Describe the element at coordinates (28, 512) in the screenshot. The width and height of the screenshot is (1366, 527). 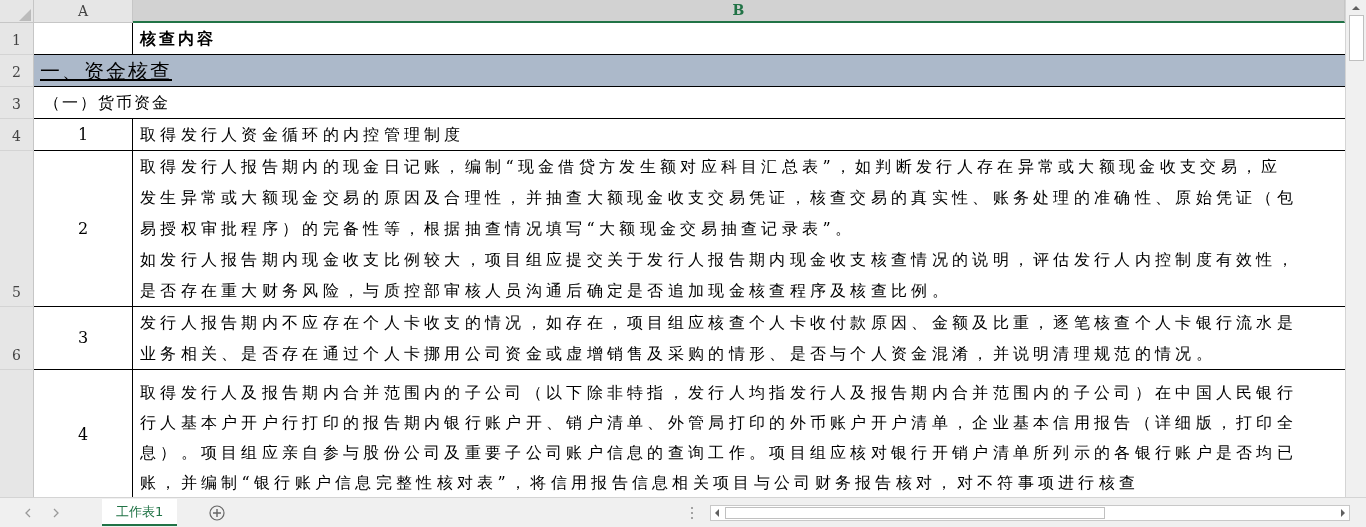
I see `previous-sheet-icon` at that location.